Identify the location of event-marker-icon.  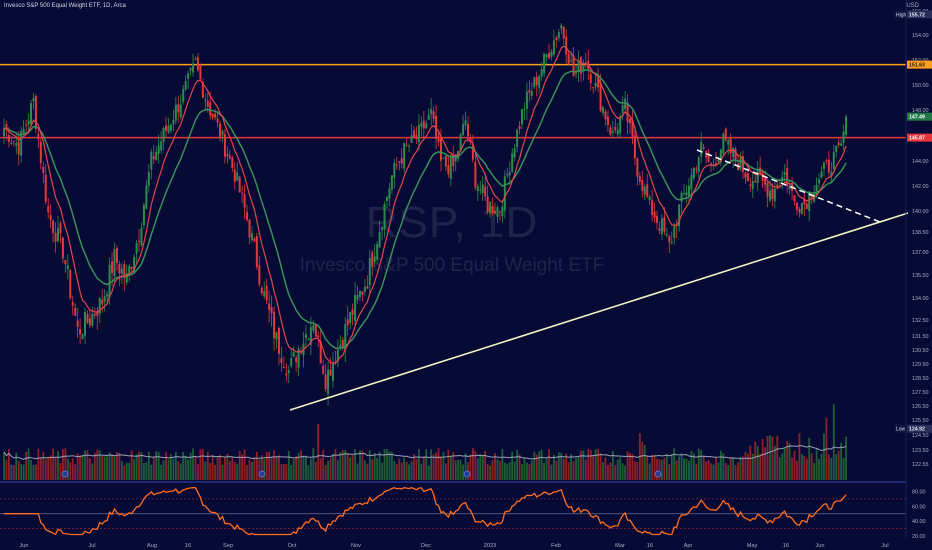
(467, 474).